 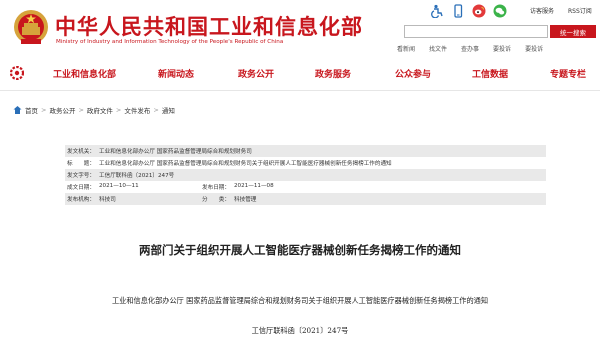 What do you see at coordinates (580, 10) in the screenshot?
I see `rss-link: RSS订阅` at bounding box center [580, 10].